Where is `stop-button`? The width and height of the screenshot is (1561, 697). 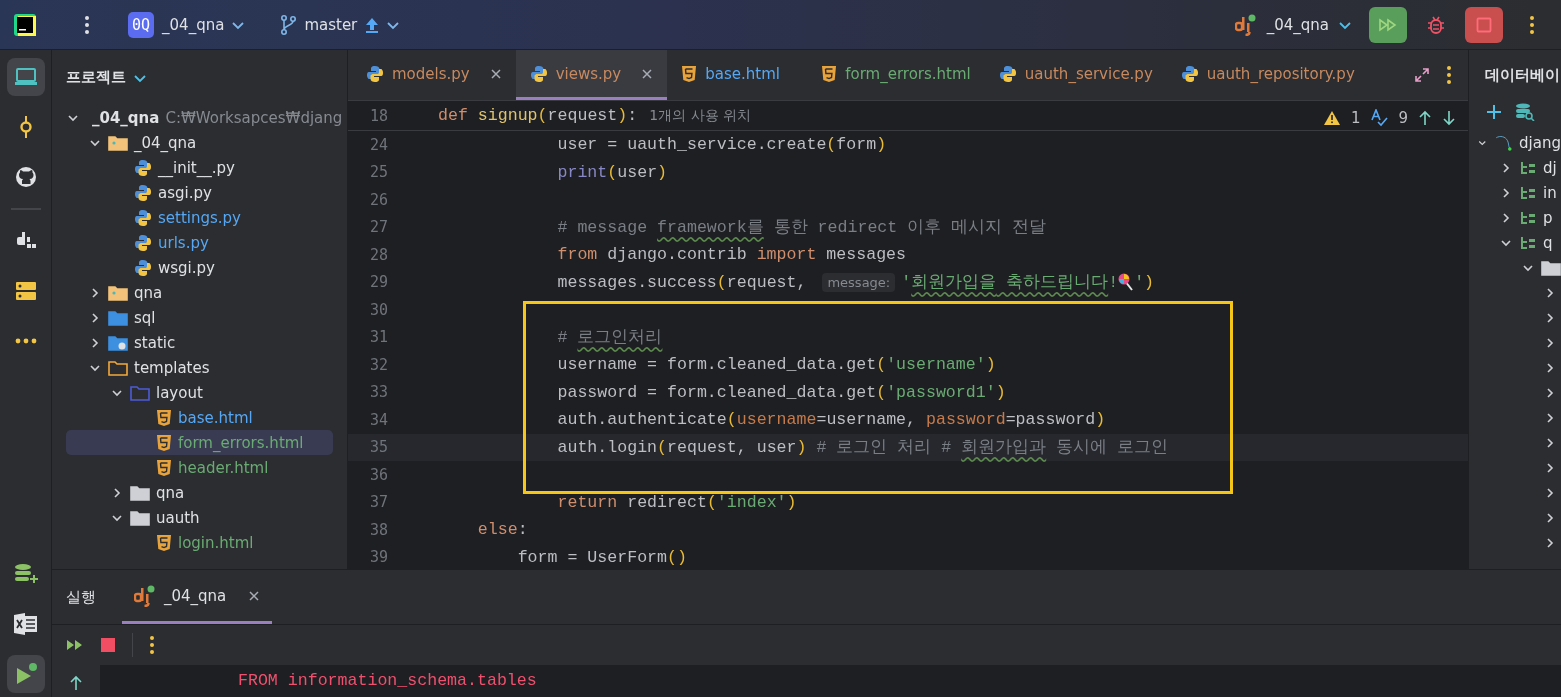
stop-button is located at coordinates (1484, 24).